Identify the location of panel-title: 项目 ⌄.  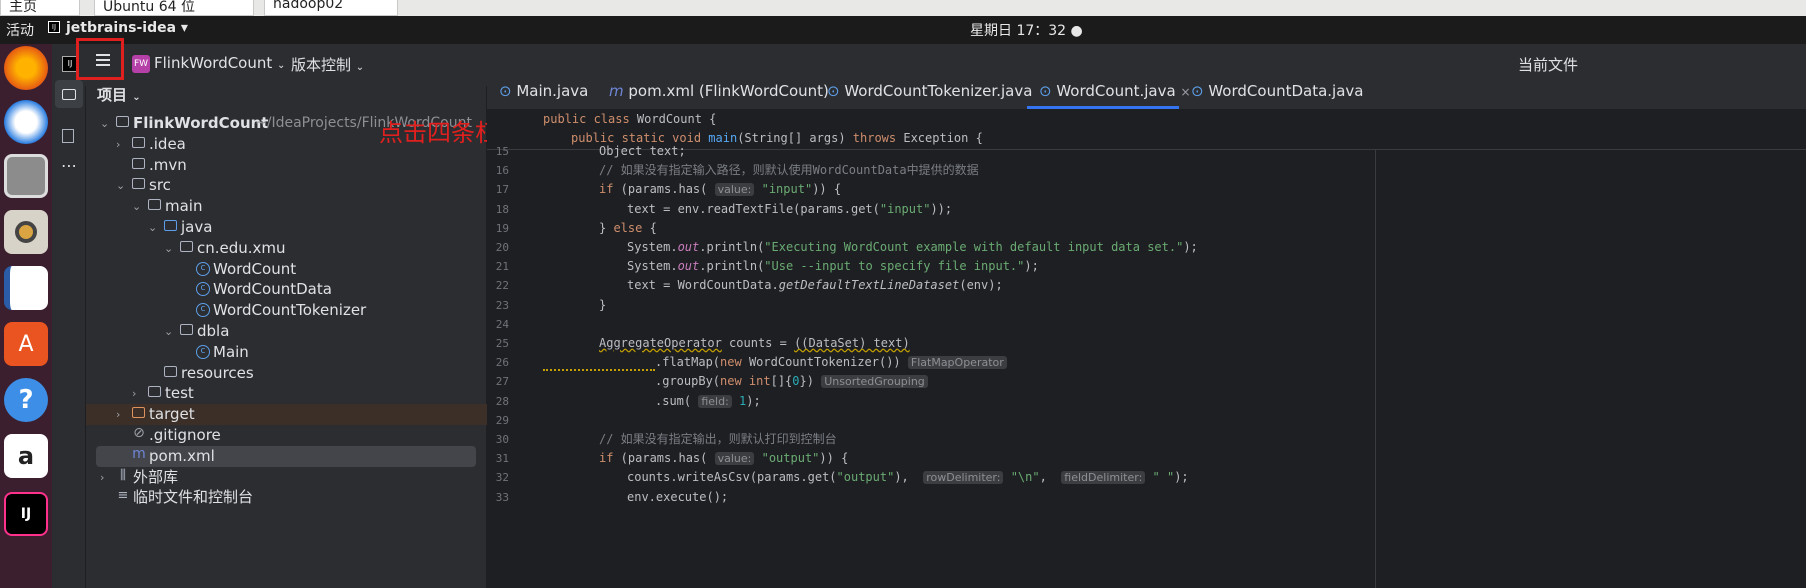
(119, 95).